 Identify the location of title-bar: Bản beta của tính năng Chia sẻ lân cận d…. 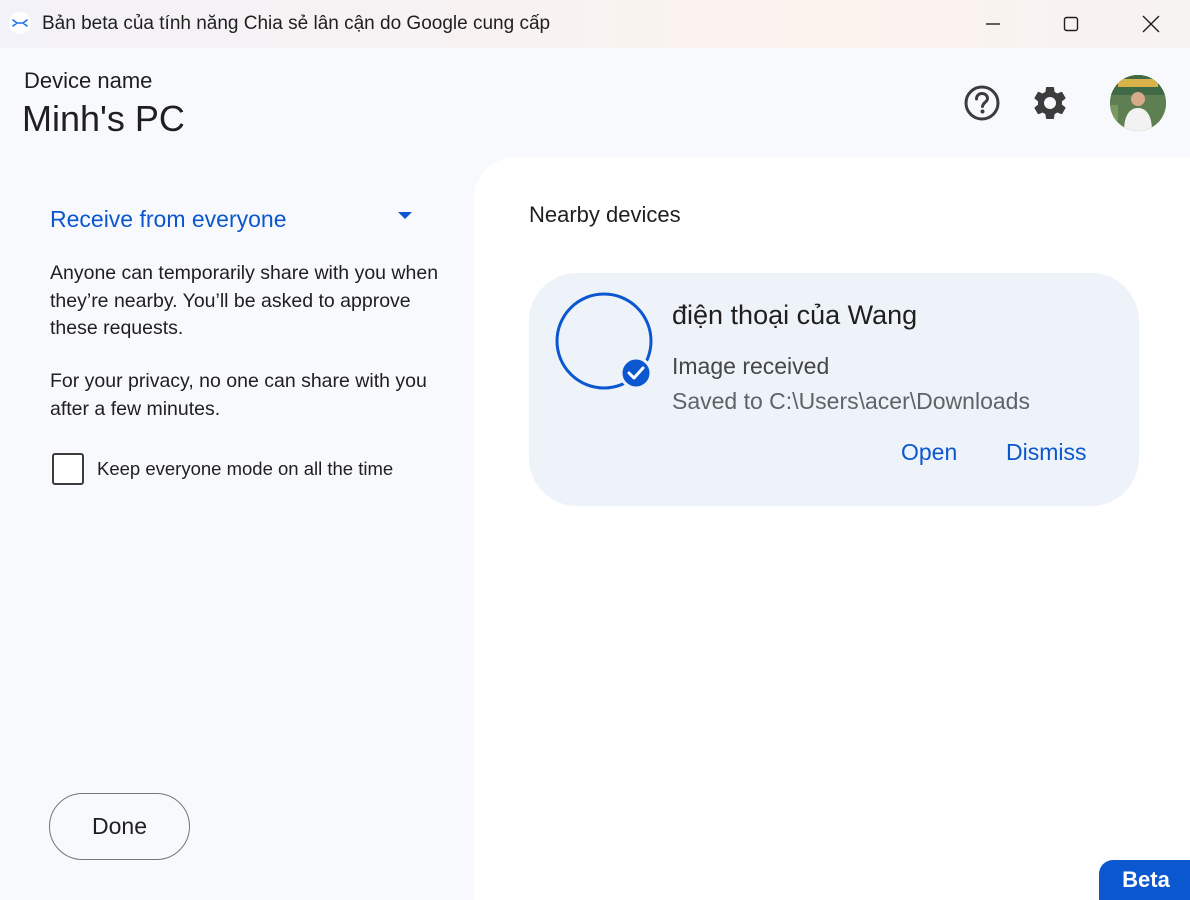
(595, 24).